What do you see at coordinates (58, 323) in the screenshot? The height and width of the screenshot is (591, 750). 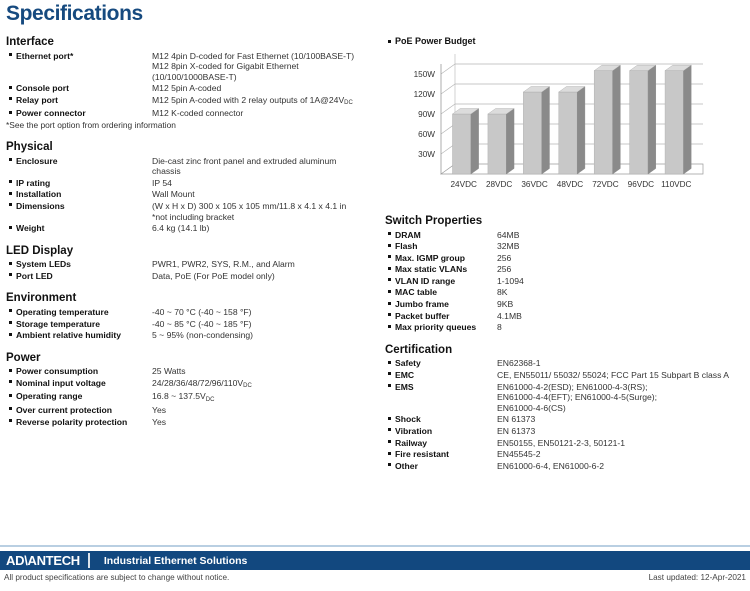 I see `spec-label: Storage temperature` at bounding box center [58, 323].